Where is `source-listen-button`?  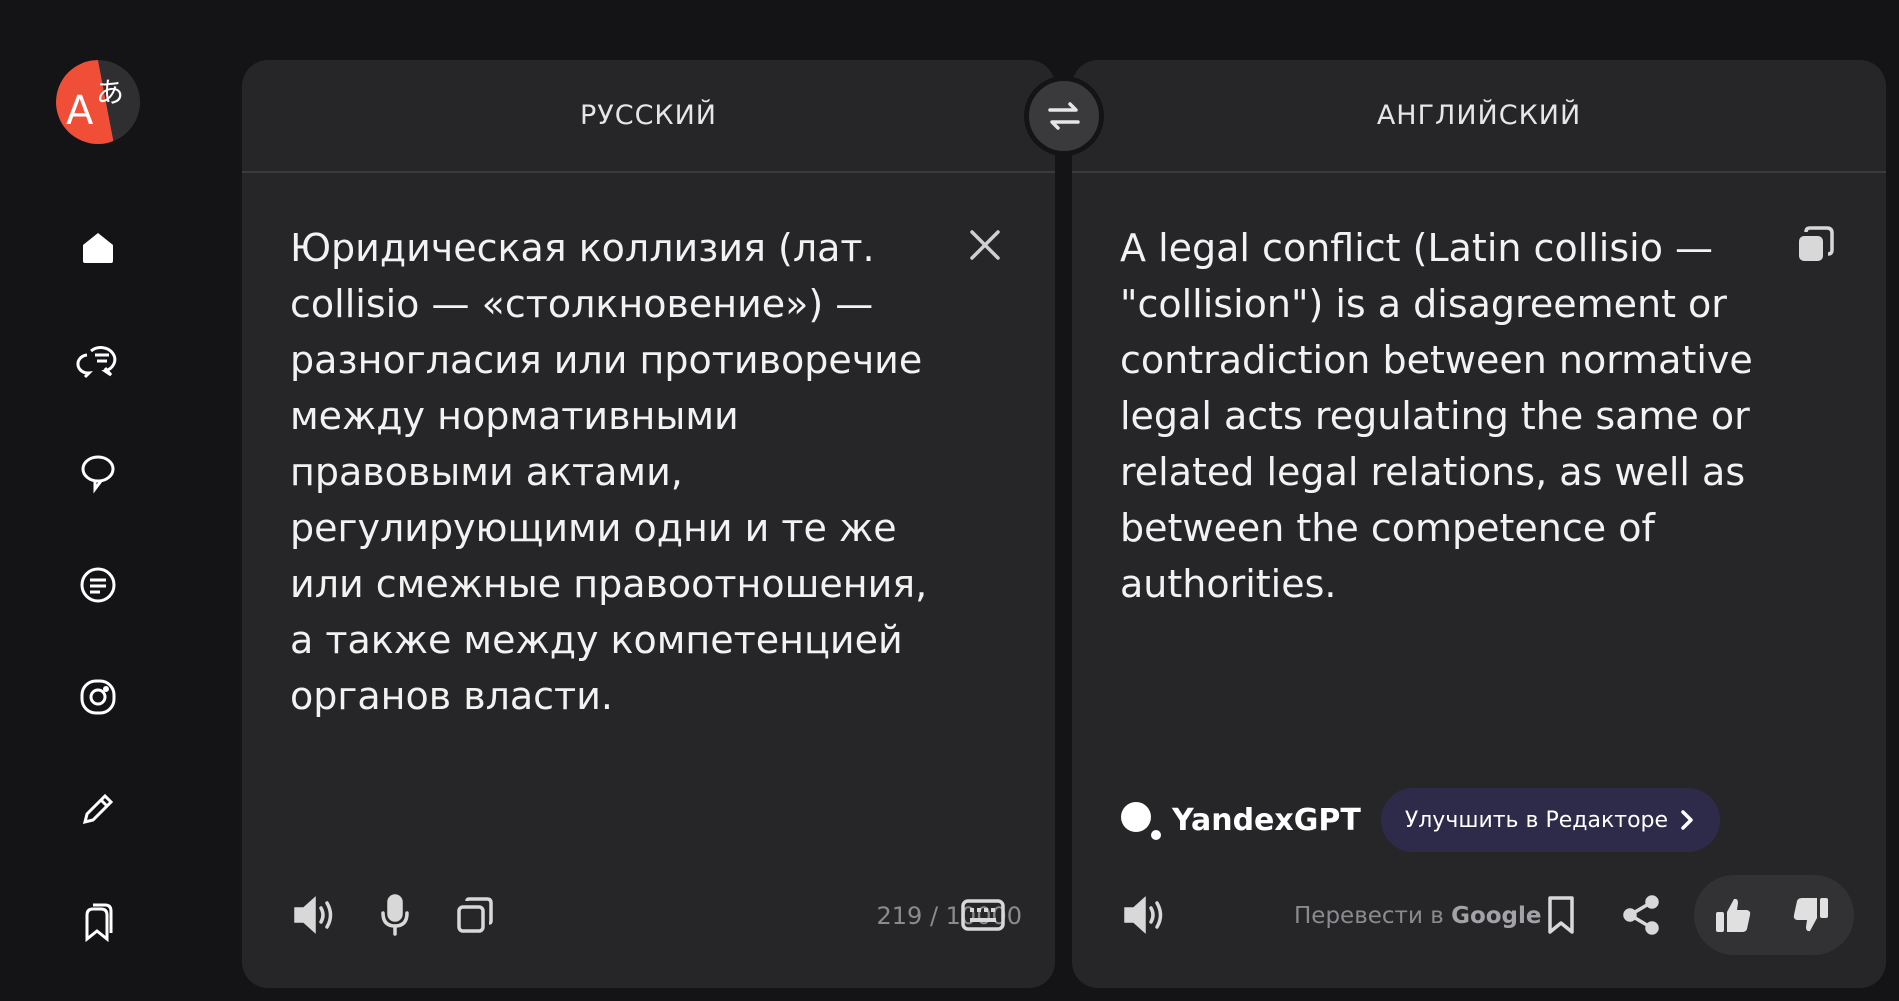
source-listen-button is located at coordinates (315, 915).